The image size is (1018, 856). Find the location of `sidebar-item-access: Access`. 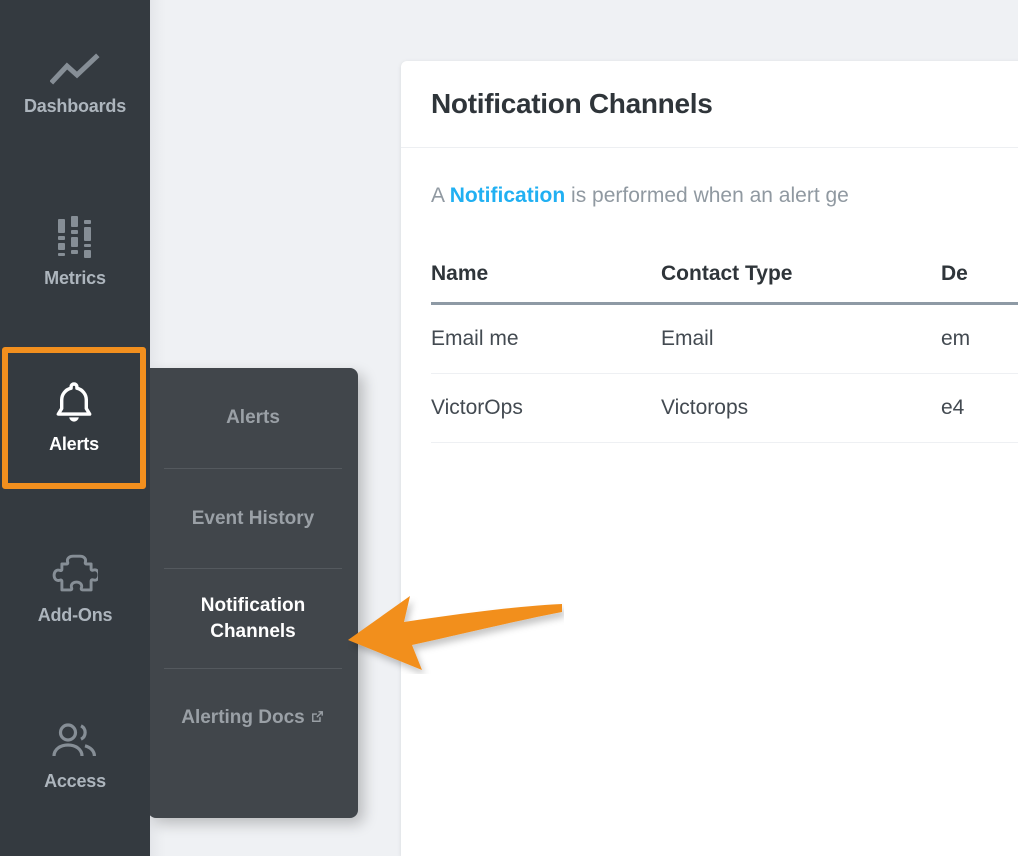

sidebar-item-access: Access is located at coordinates (75, 757).